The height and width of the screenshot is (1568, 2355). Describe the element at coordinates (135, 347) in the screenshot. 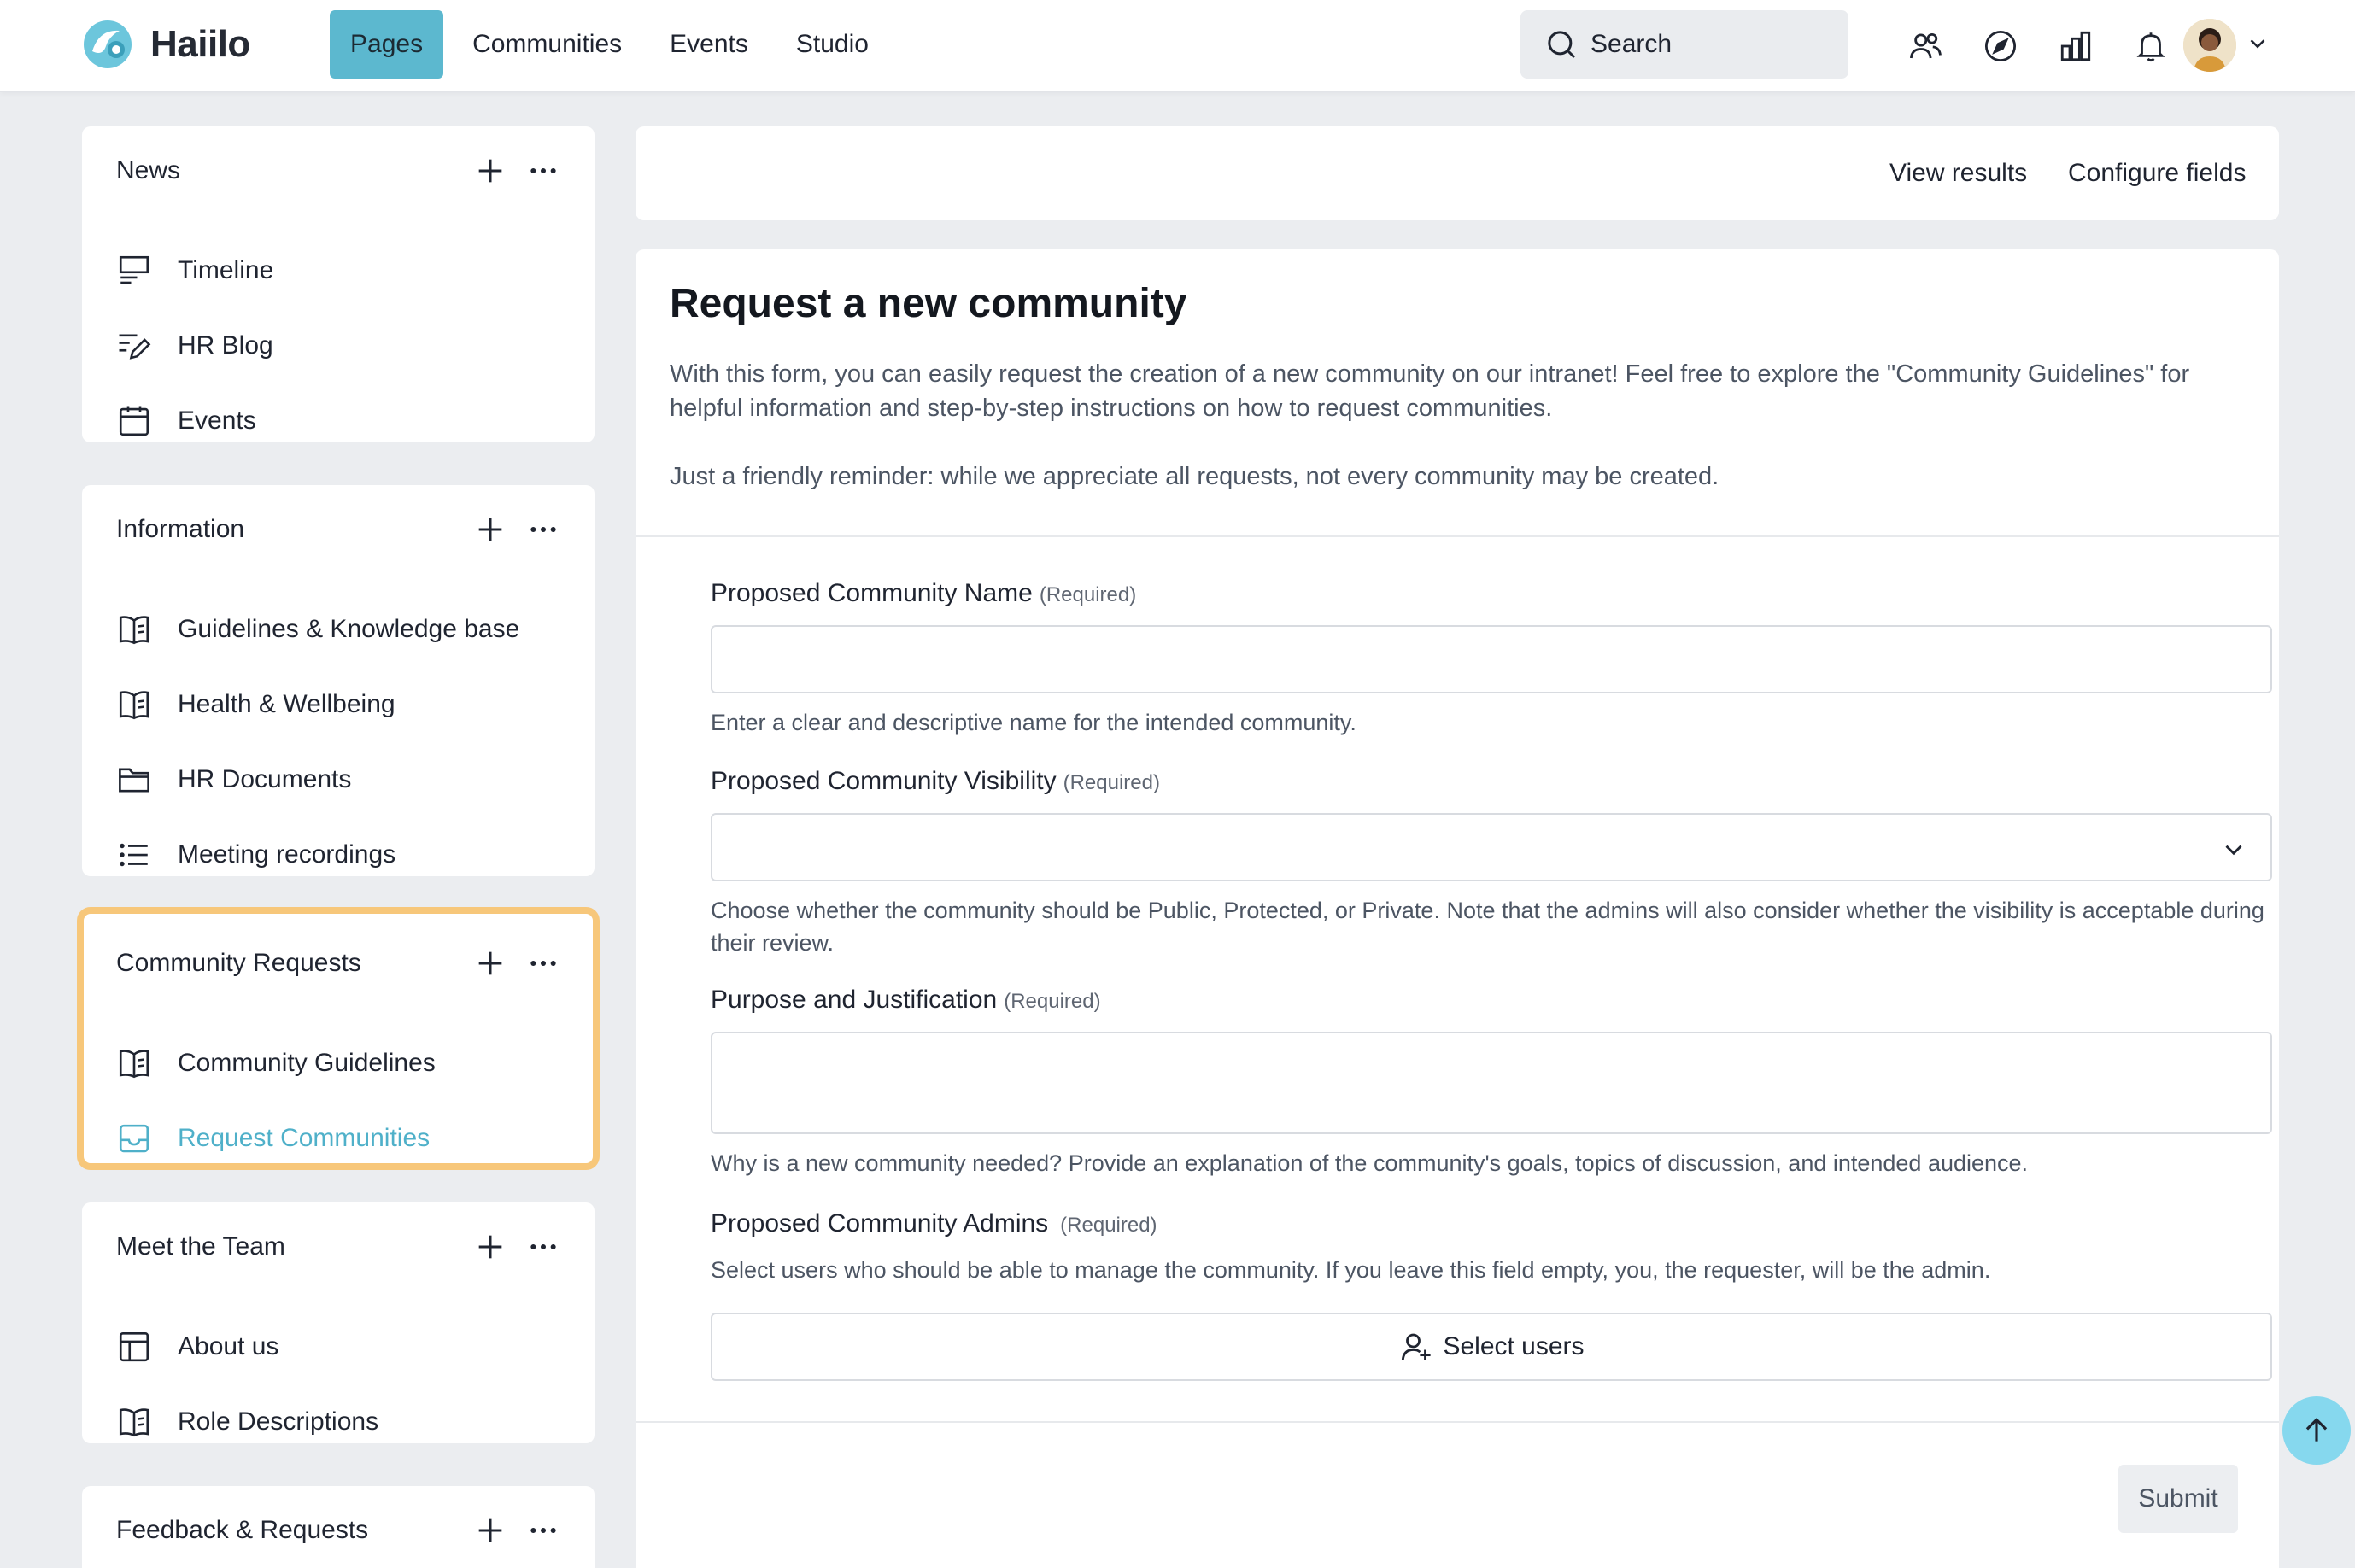

I see `blog-icon` at that location.